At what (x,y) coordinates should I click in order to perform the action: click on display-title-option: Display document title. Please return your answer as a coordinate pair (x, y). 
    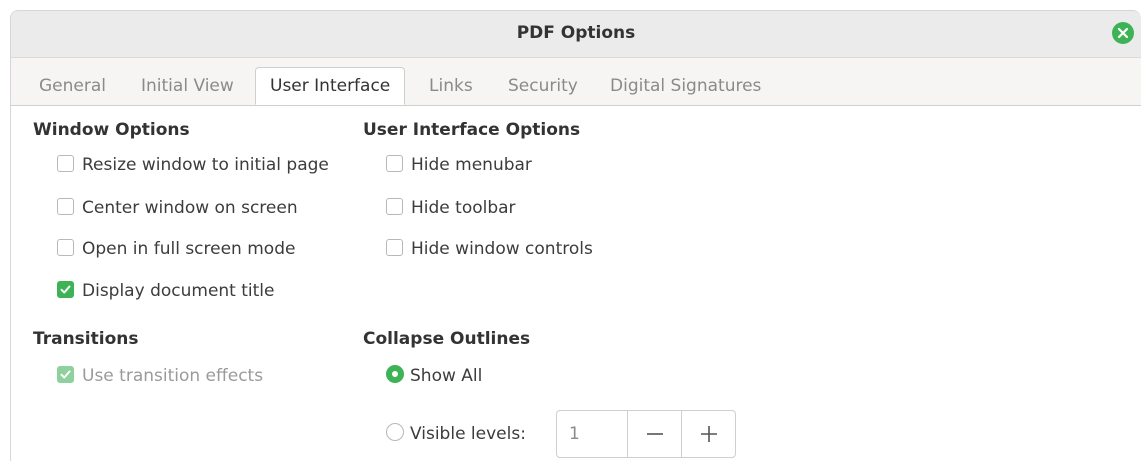
    Looking at the image, I should click on (165, 291).